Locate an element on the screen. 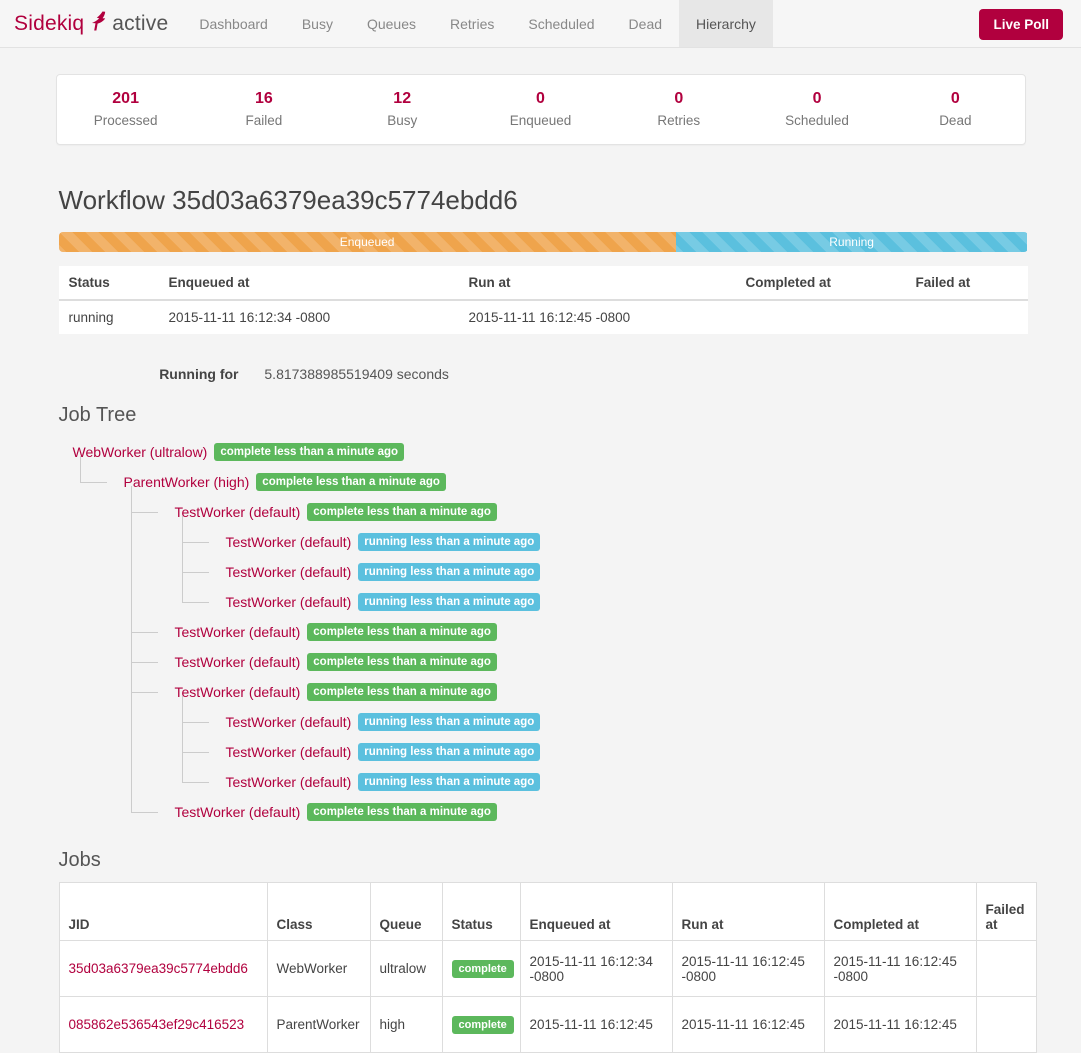  brand-logo: Sidekiq active is located at coordinates (91, 23).